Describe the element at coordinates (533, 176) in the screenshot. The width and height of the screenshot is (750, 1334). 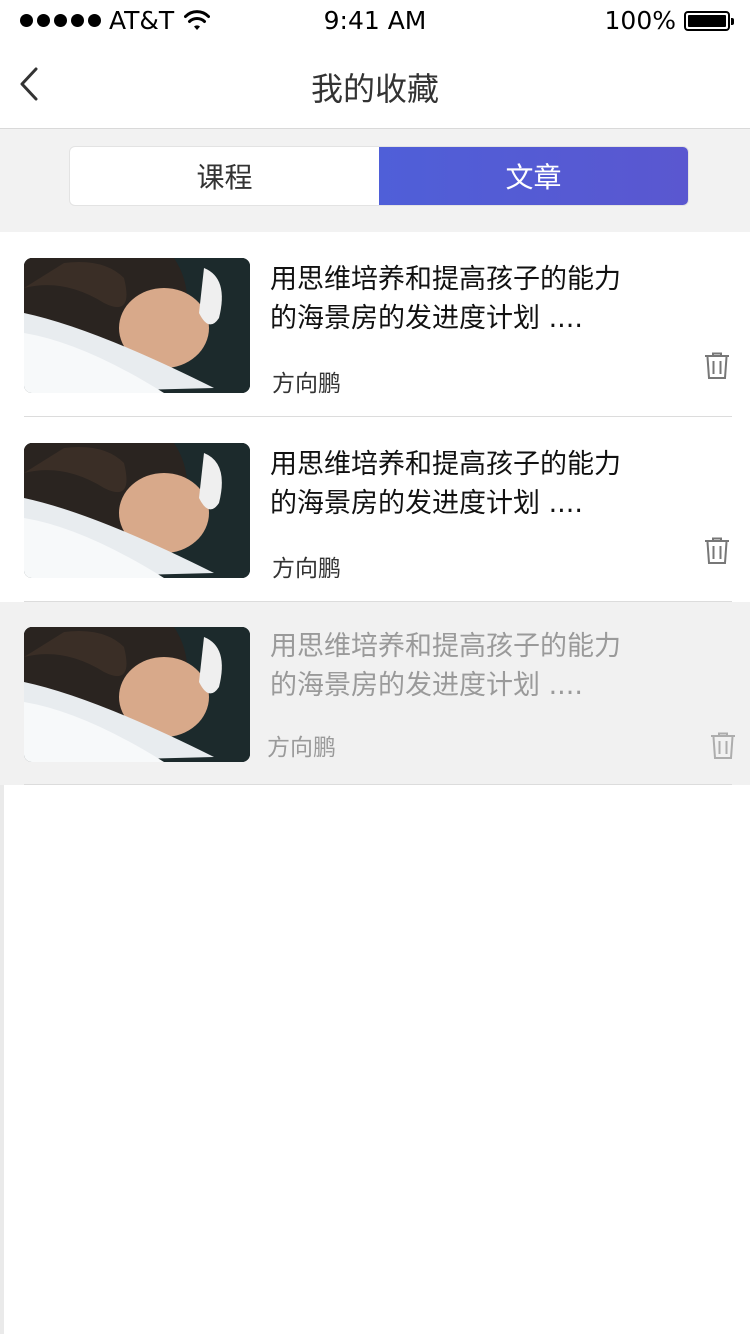
I see `tab-articles: 文章` at that location.